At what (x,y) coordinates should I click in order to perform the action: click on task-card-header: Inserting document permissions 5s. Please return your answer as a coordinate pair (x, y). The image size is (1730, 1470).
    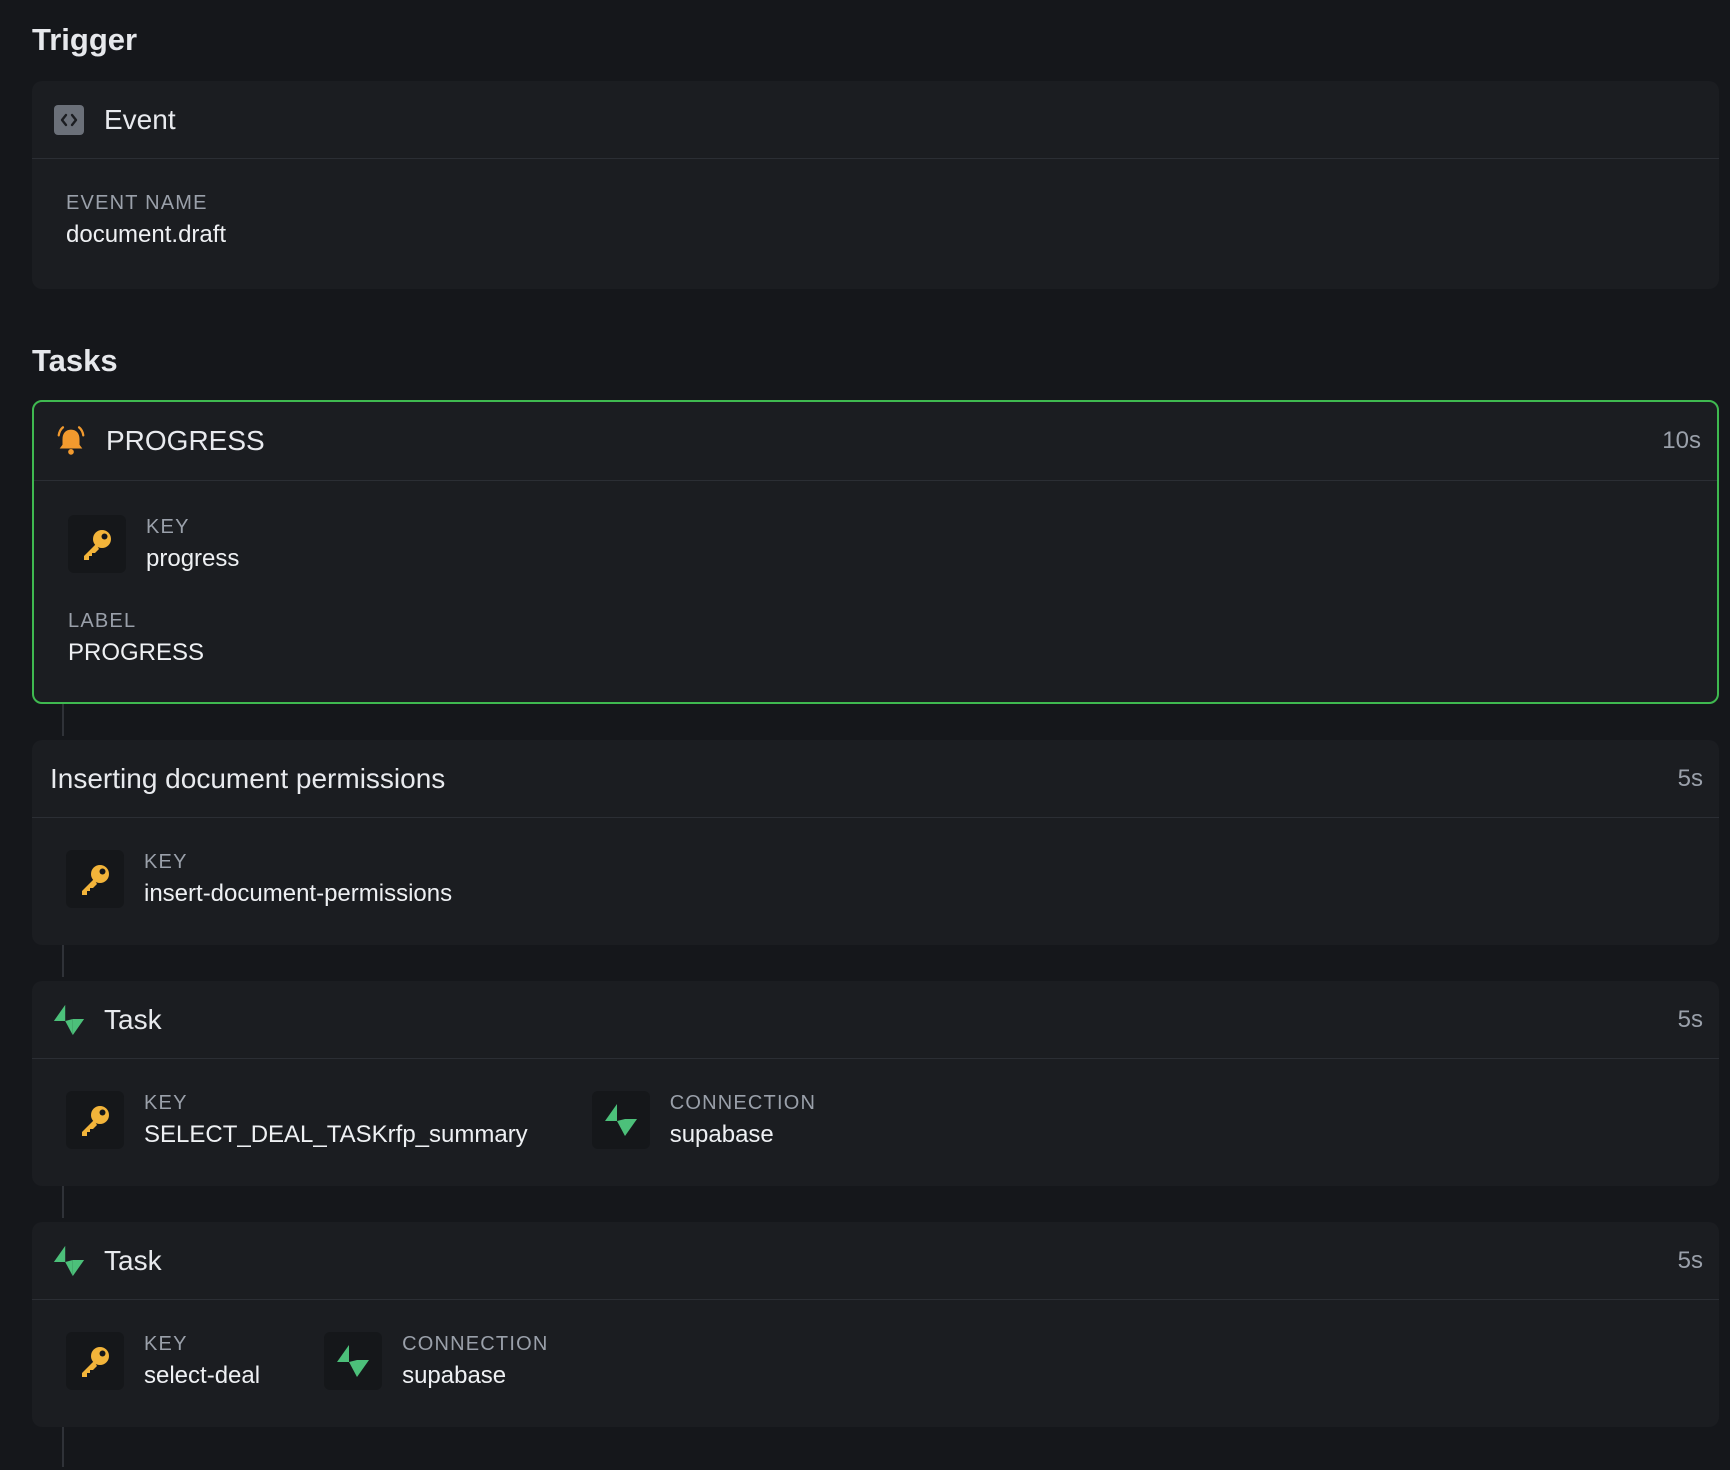
    Looking at the image, I should click on (875, 779).